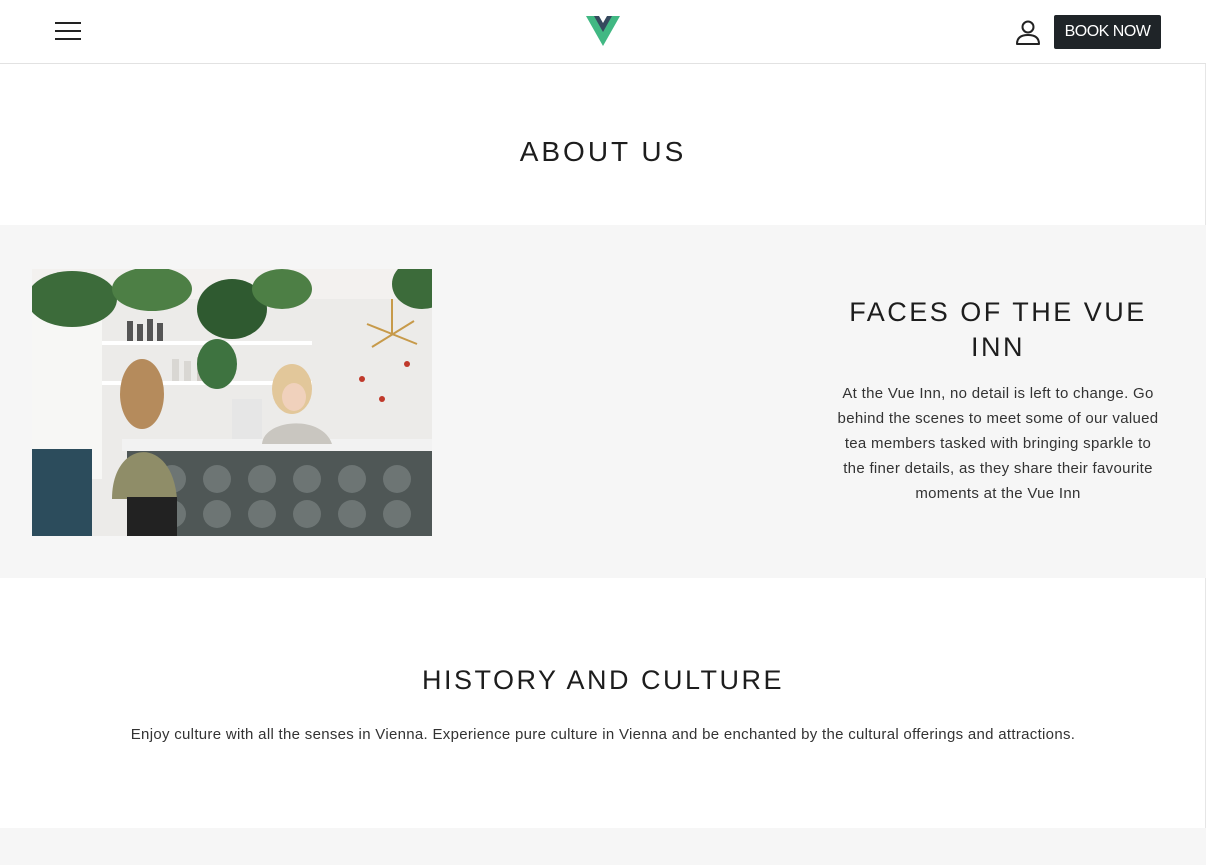 This screenshot has height=865, width=1206. I want to click on hamburger-menu-icon, so click(68, 32).